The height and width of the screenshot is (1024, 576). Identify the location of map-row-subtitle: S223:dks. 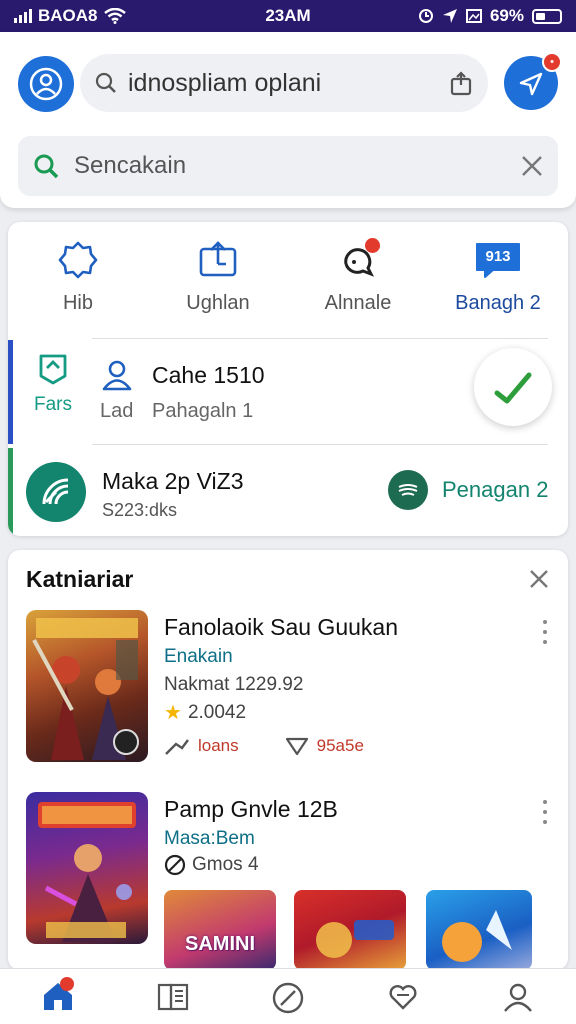
(140, 510).